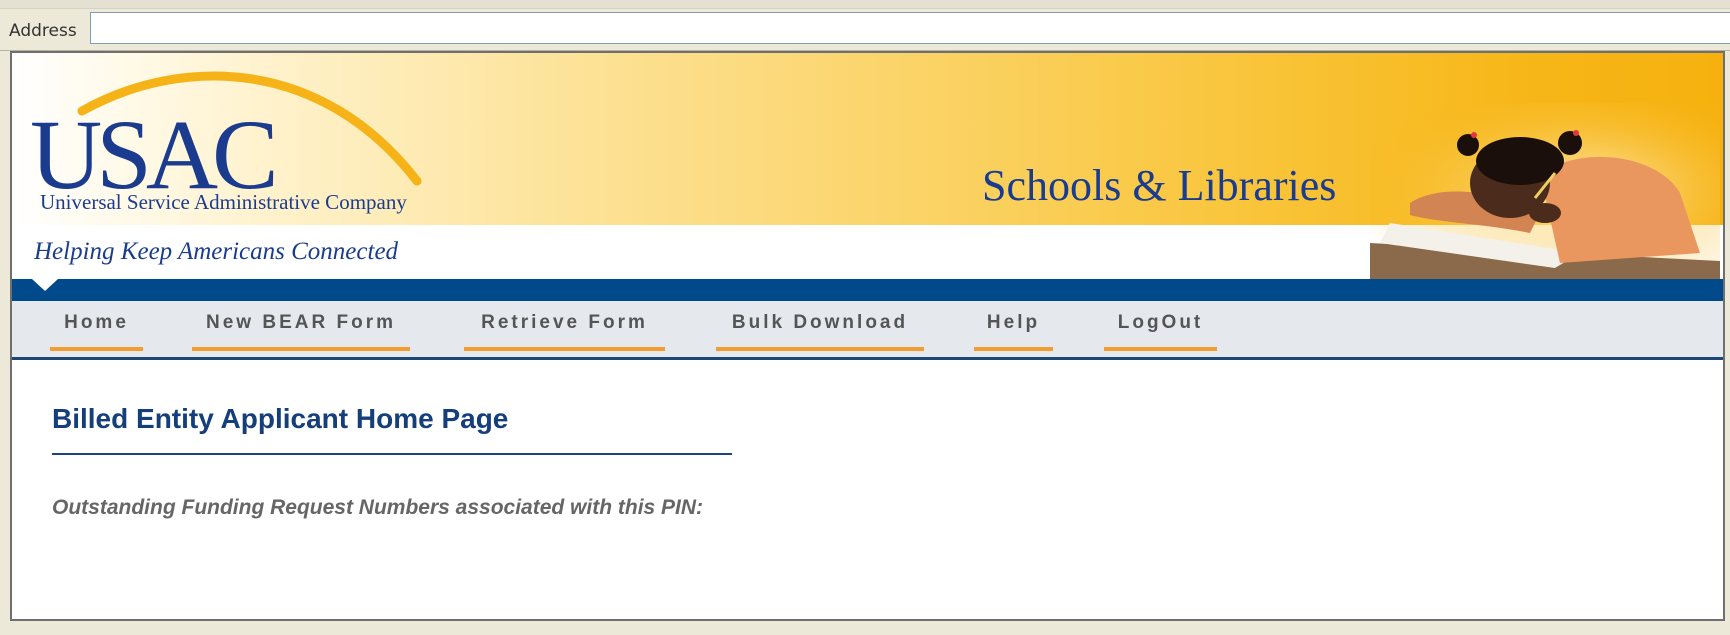 The width and height of the screenshot is (1730, 635). I want to click on nav-bulk-download: Bulk Download, so click(820, 326).